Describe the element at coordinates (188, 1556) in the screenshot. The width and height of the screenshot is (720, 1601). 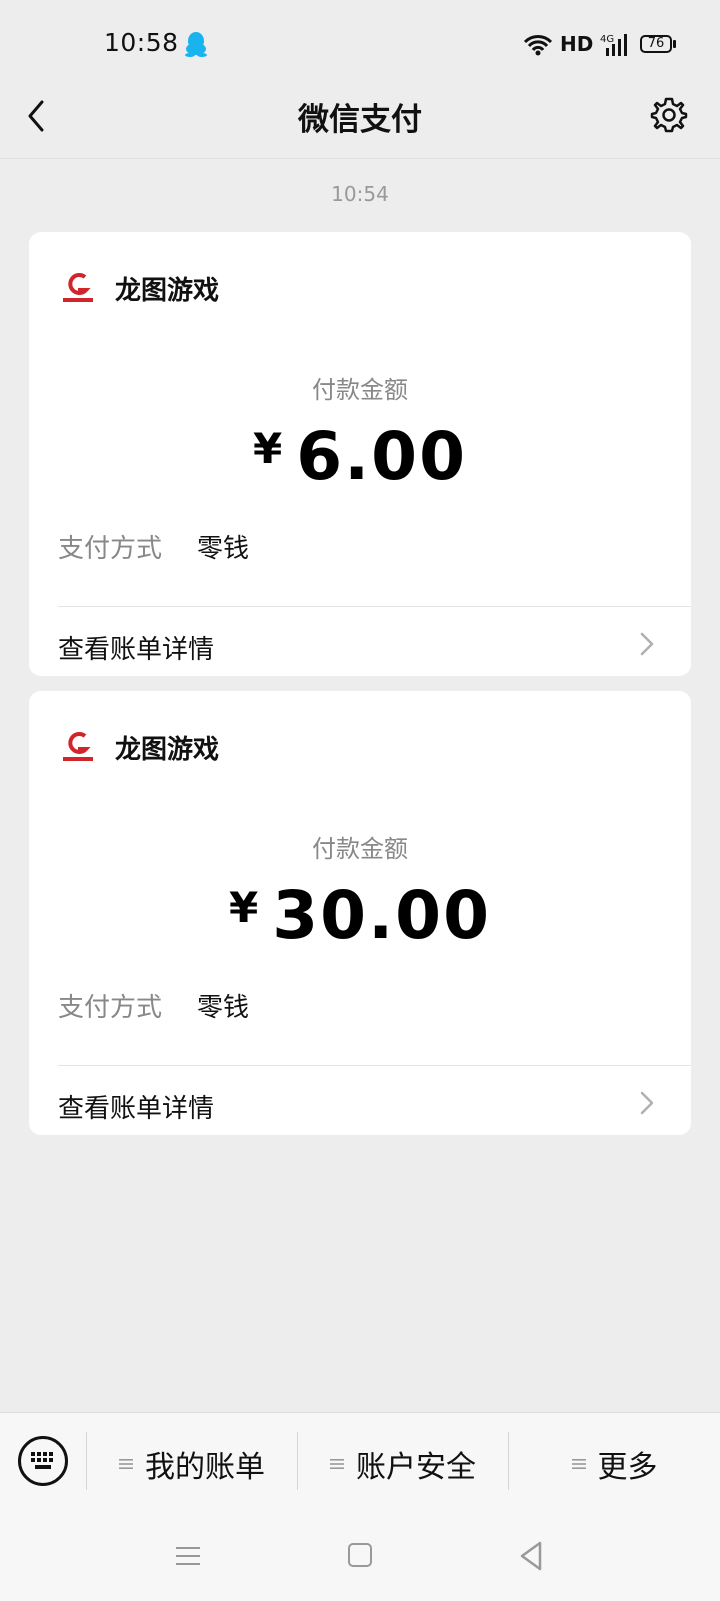
I see `nav-menu-icon` at that location.